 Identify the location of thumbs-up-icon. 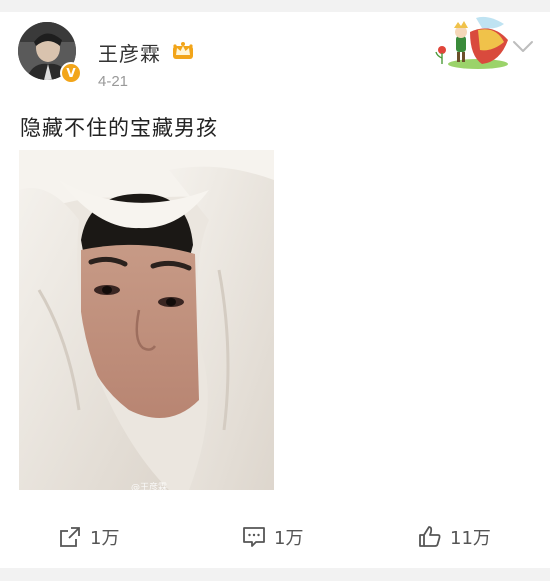
(430, 536).